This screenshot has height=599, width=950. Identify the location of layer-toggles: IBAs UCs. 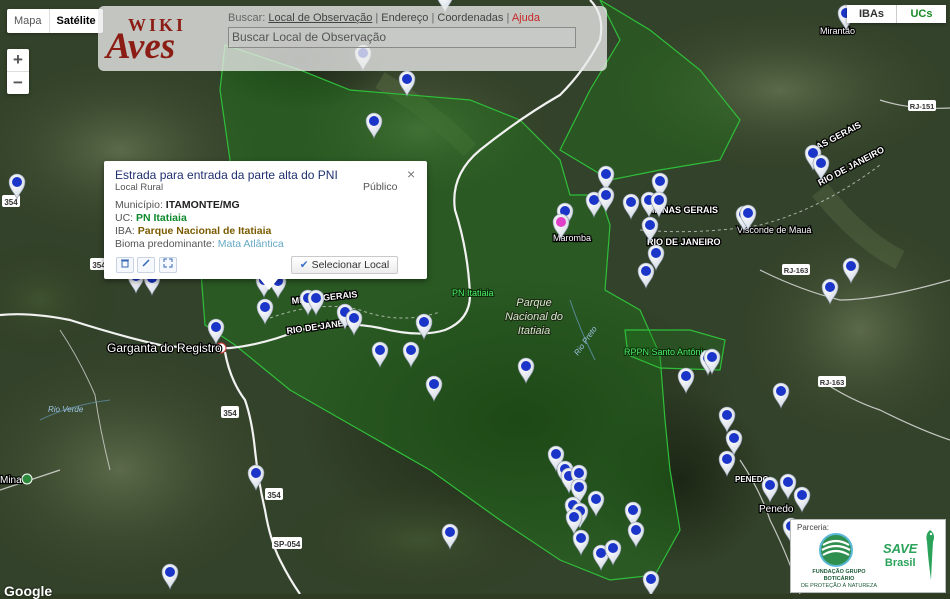
(896, 14).